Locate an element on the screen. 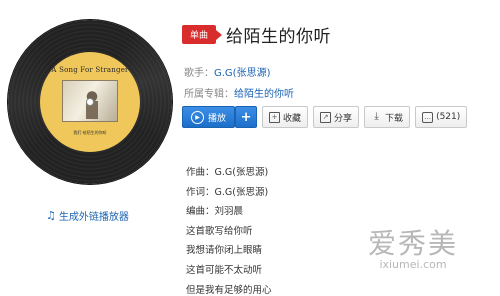  comment-button: … (521) is located at coordinates (441, 117).